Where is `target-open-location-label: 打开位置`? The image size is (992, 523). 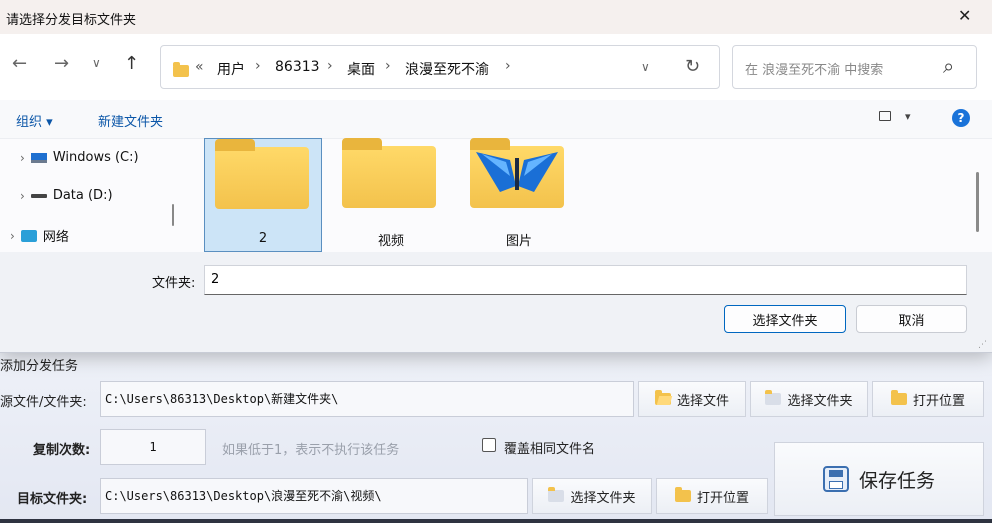 target-open-location-label: 打开位置 is located at coordinates (722, 498).